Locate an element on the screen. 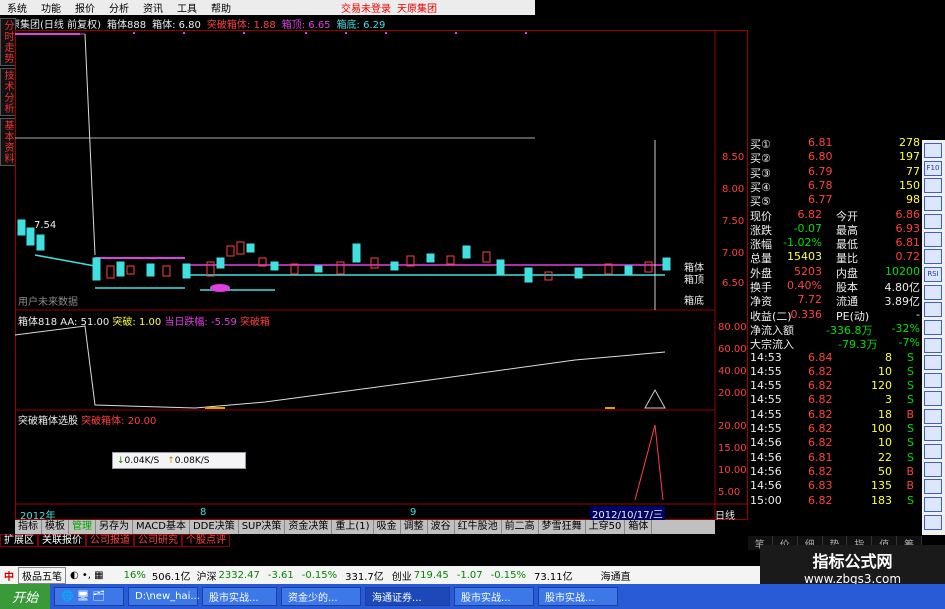 The image size is (945, 609). bid-volume: 77 is located at coordinates (913, 171).